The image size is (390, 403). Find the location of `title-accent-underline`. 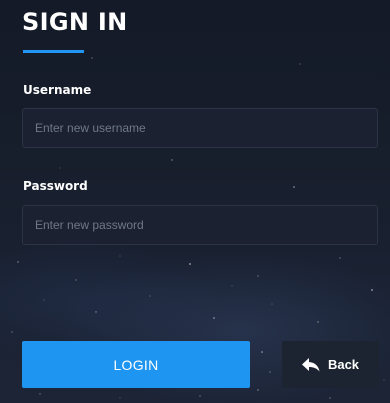

title-accent-underline is located at coordinates (53, 51).